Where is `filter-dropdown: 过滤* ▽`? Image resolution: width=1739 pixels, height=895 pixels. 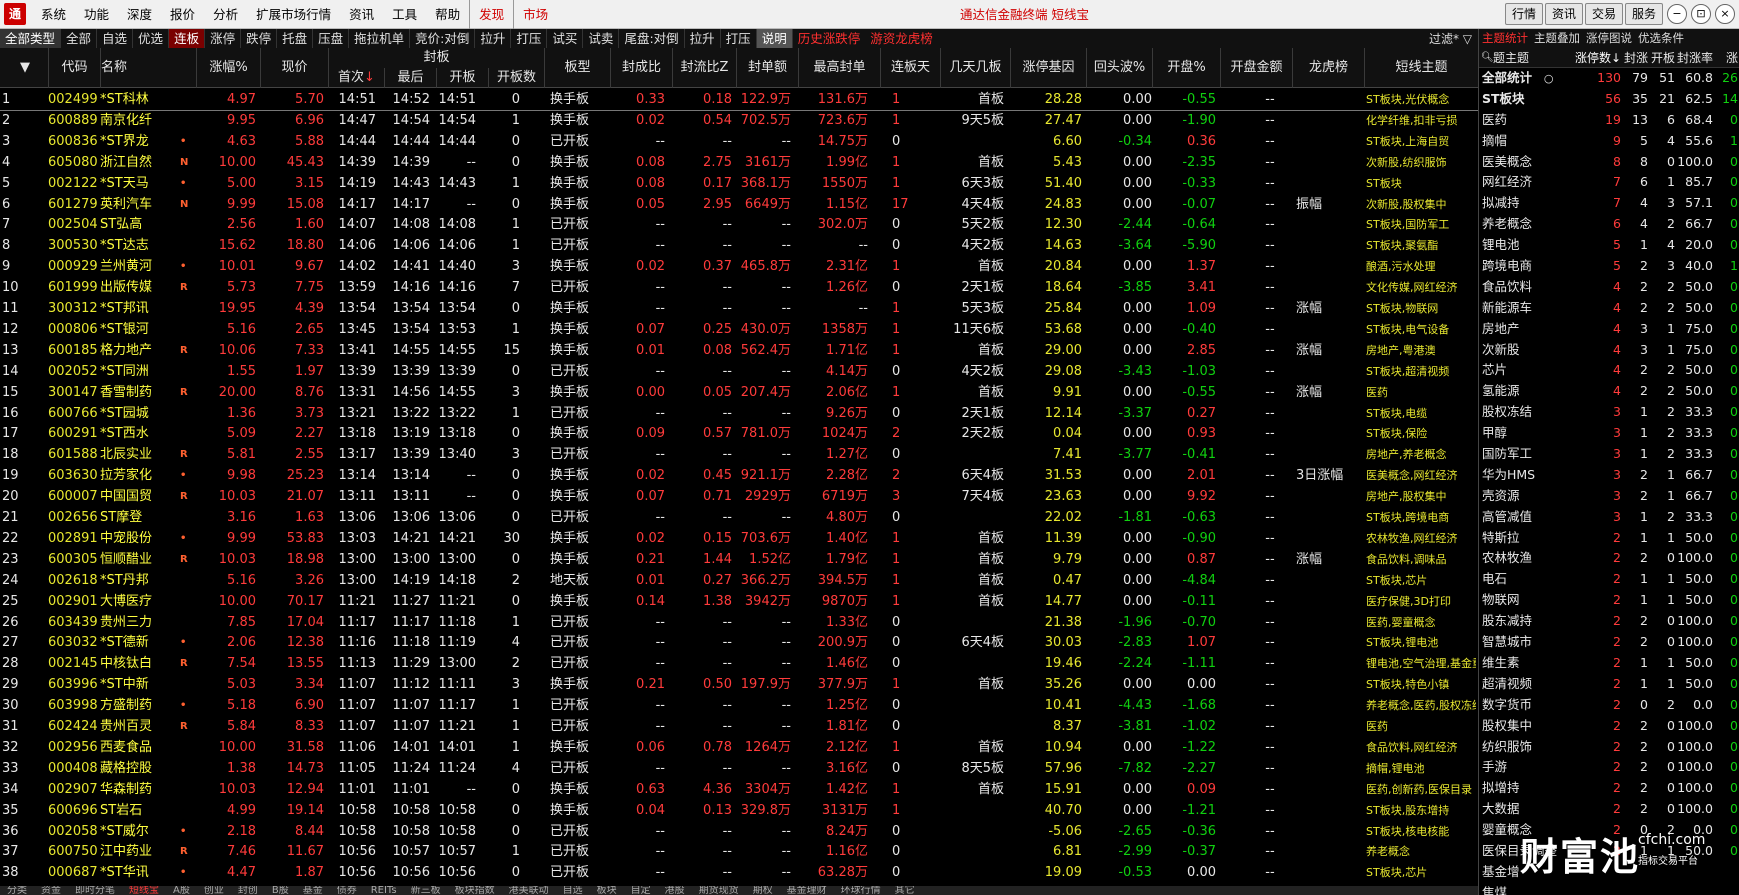 filter-dropdown: 过滤* ▽ is located at coordinates (1450, 38).